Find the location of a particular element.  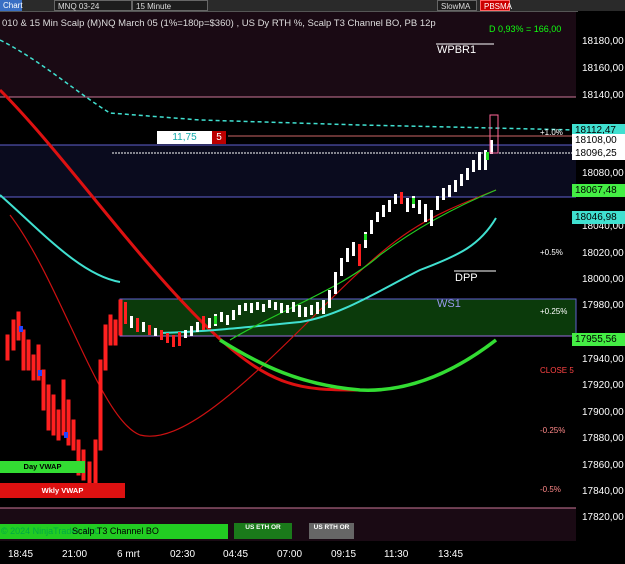

price-tick: 18160,00 is located at coordinates (603, 68).